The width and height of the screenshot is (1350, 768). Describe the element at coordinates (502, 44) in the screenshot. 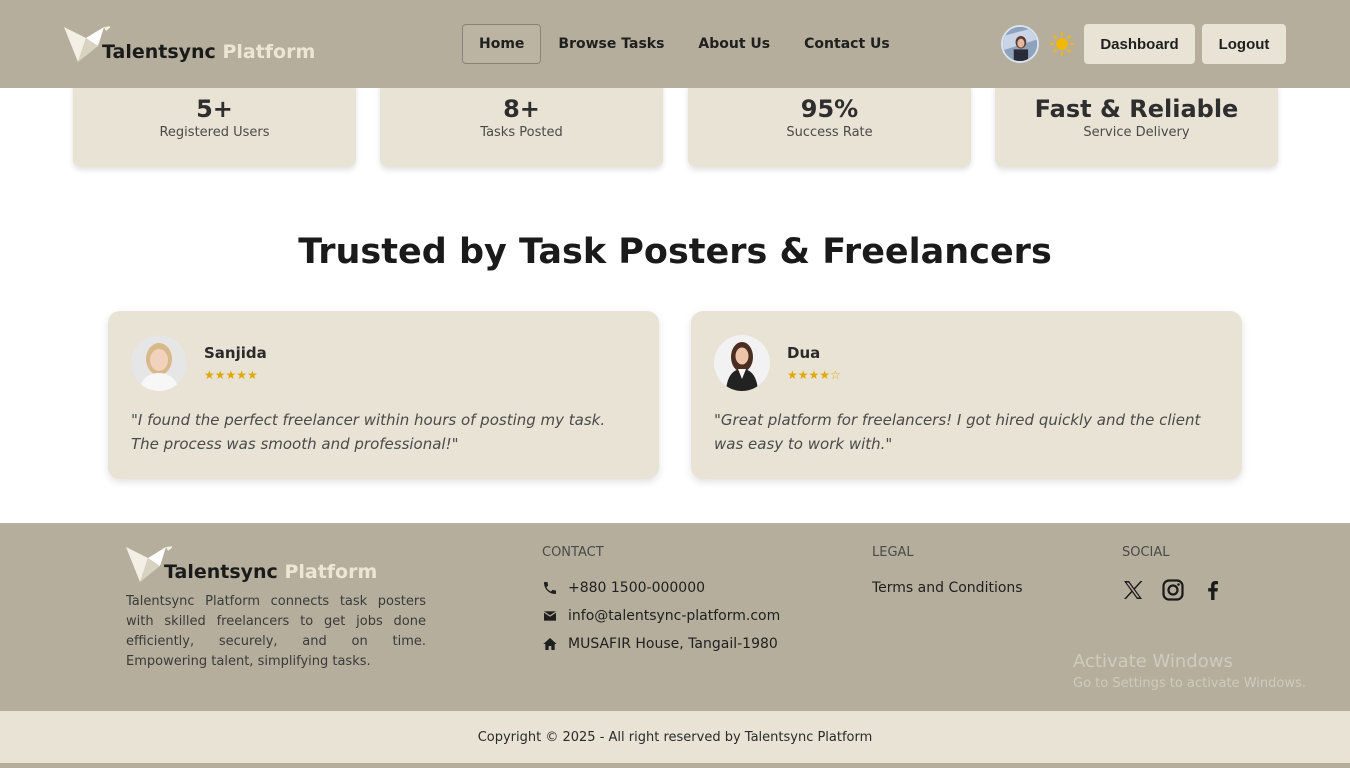

I see `nav-link-home: Home` at that location.